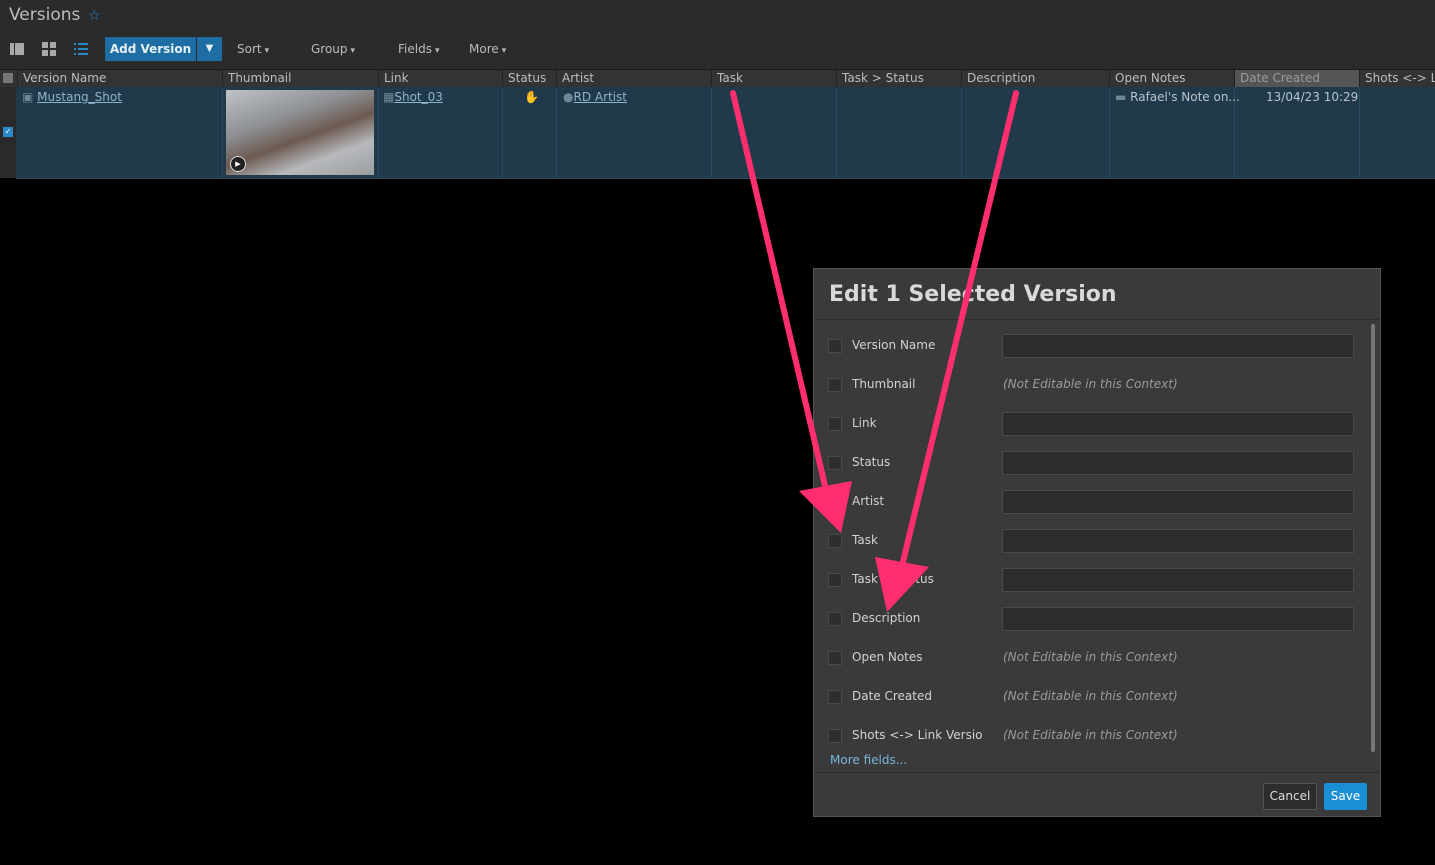  What do you see at coordinates (8, 78) in the screenshot?
I see `select-all-checkbox` at bounding box center [8, 78].